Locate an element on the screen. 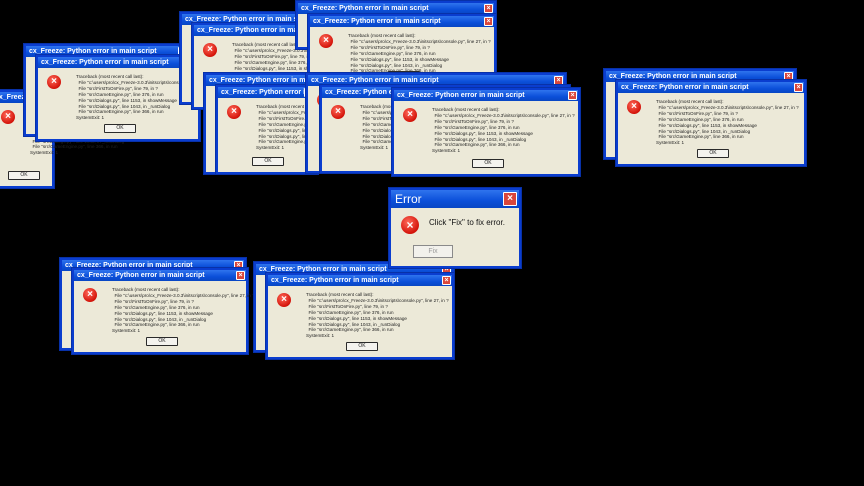 This screenshot has width=864, height=486. fix-button: Fix is located at coordinates (433, 251).